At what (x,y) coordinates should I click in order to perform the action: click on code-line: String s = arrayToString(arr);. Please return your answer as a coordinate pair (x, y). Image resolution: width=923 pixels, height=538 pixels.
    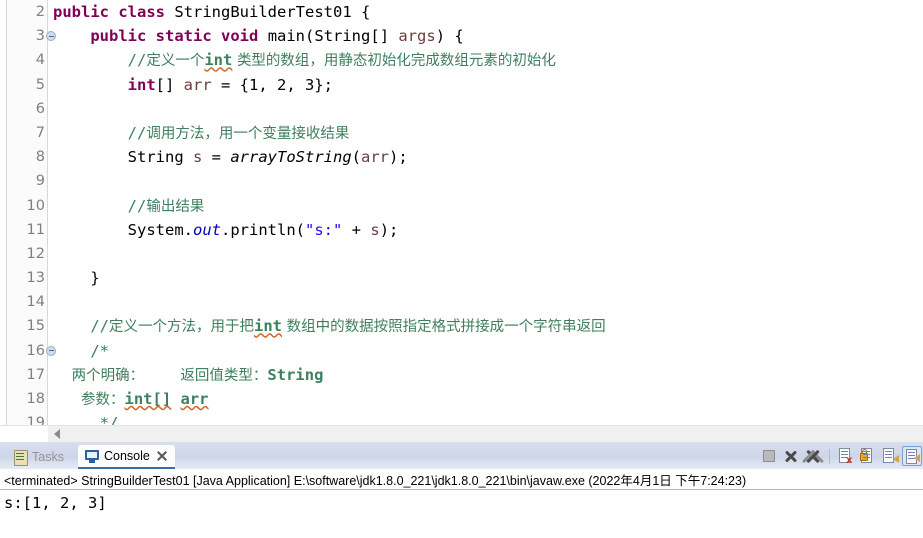
    Looking at the image, I should click on (486, 157).